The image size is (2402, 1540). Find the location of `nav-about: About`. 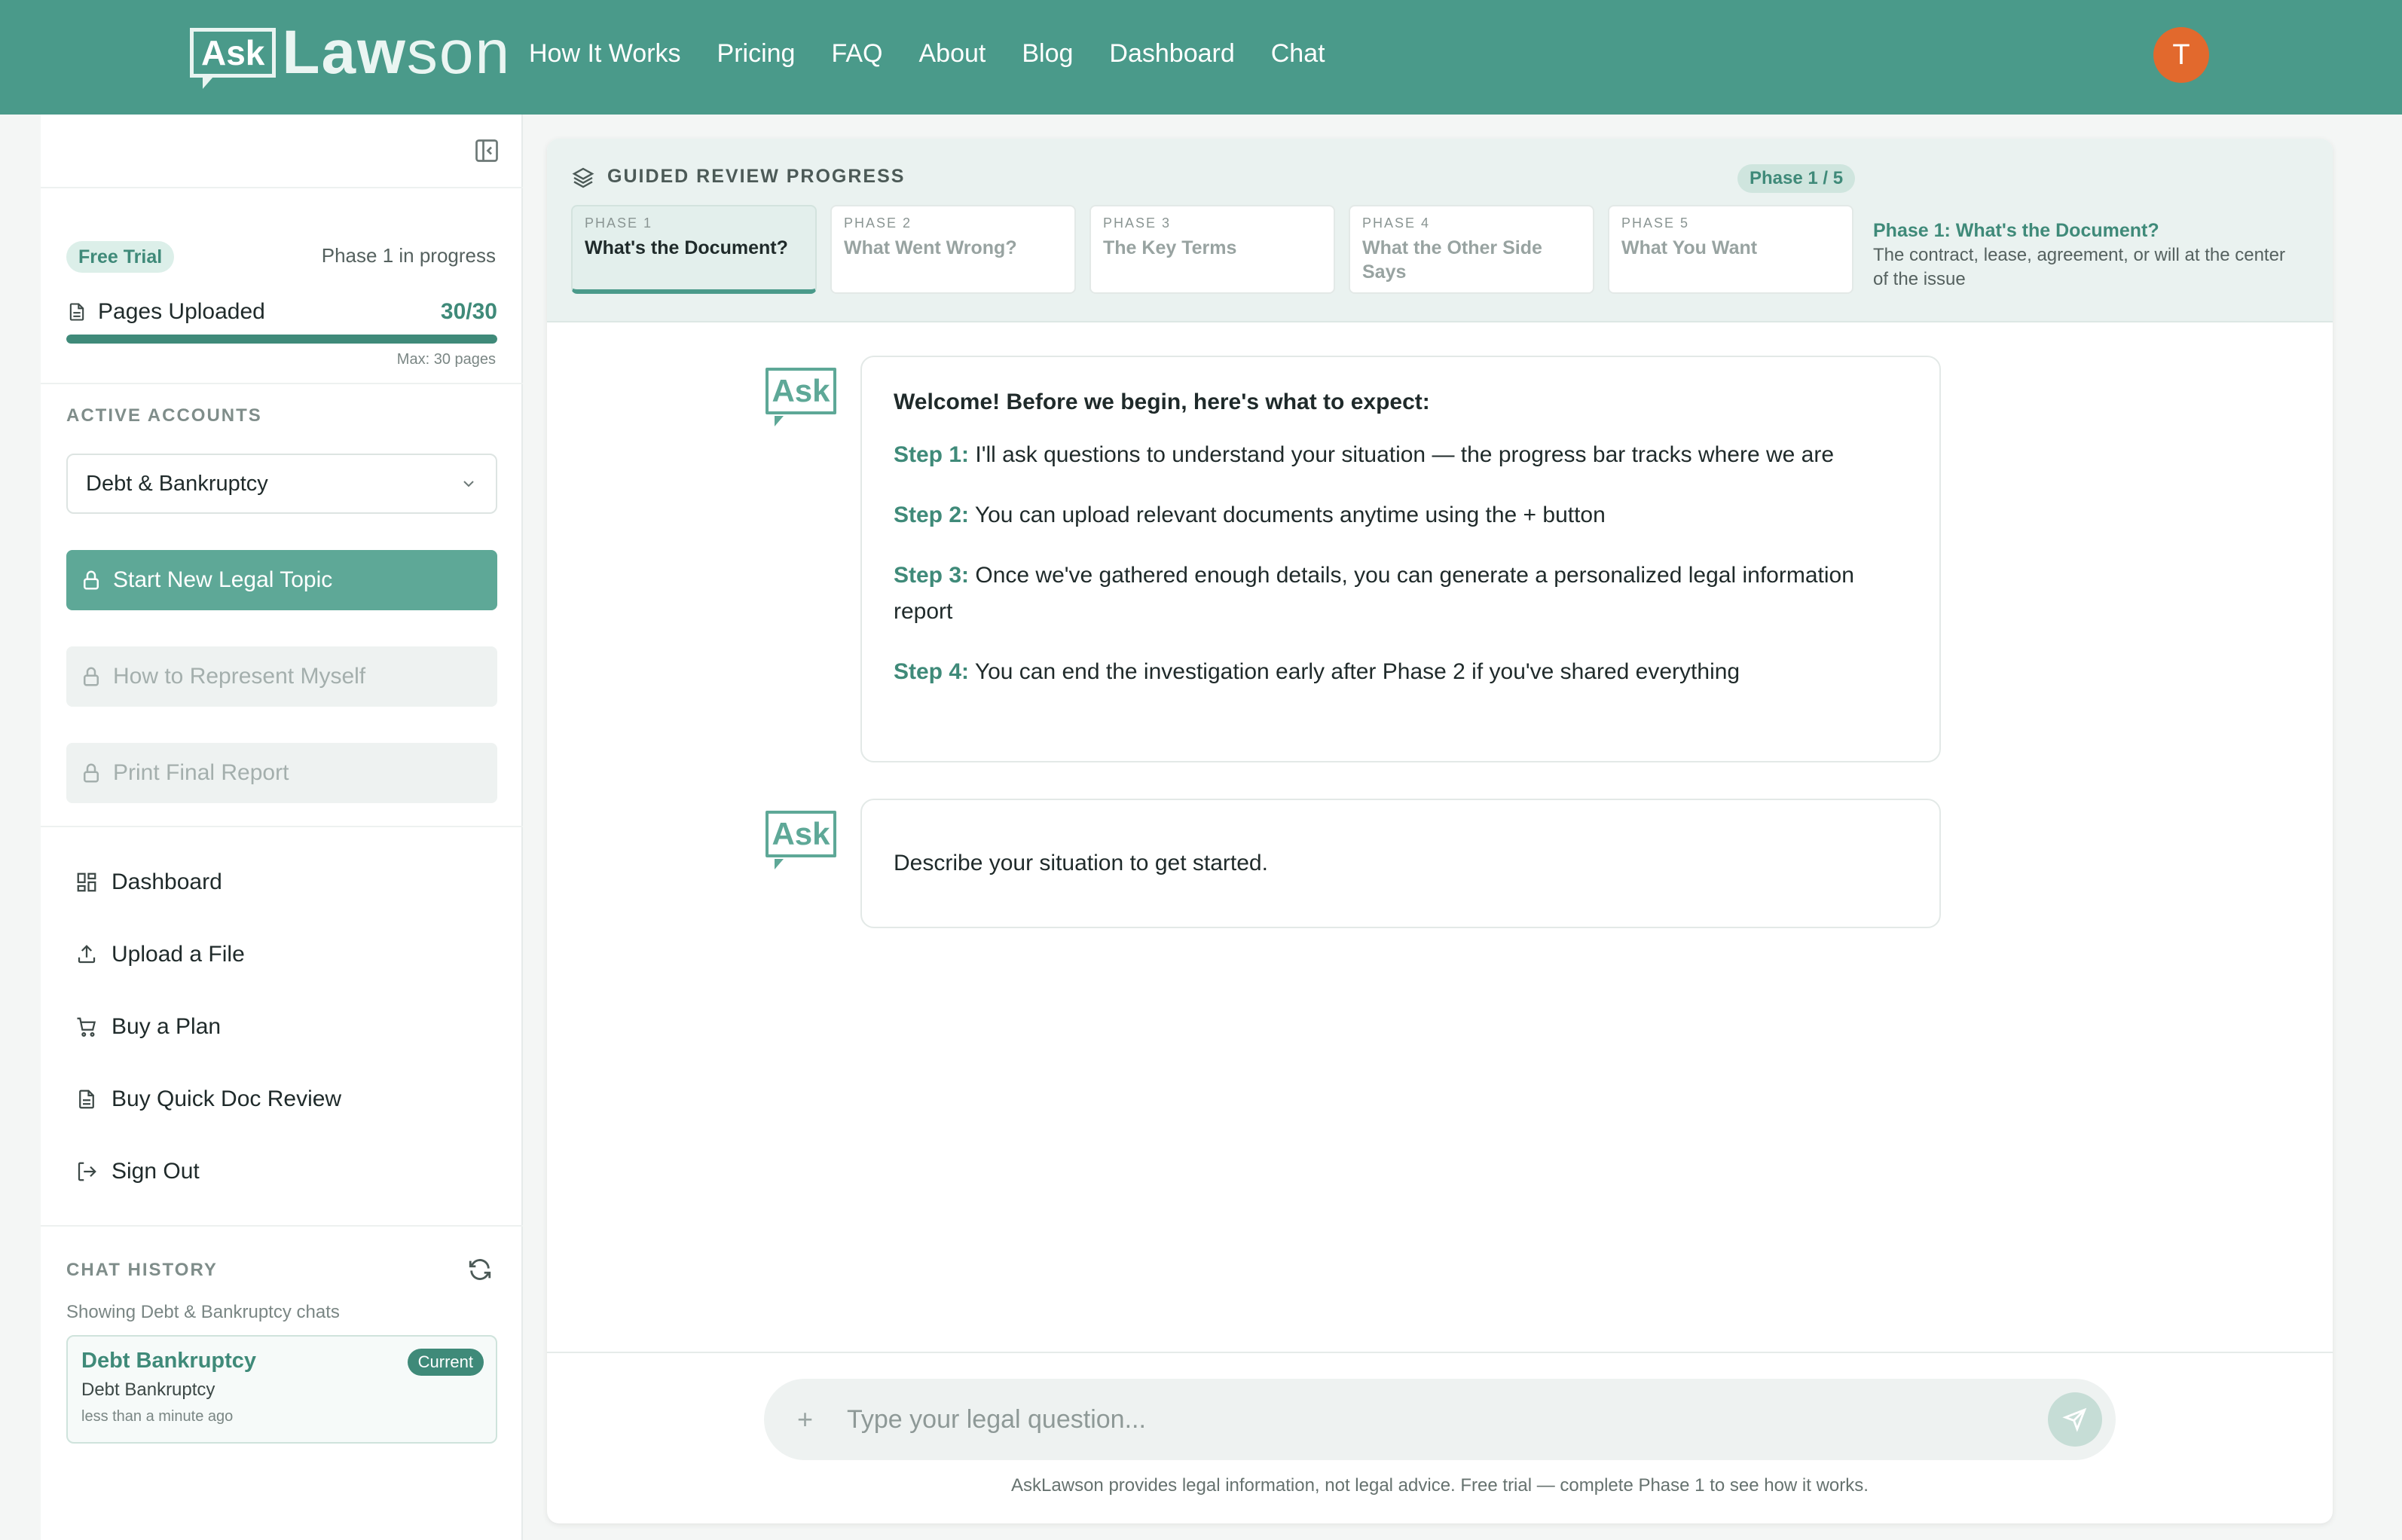

nav-about: About is located at coordinates (952, 54).